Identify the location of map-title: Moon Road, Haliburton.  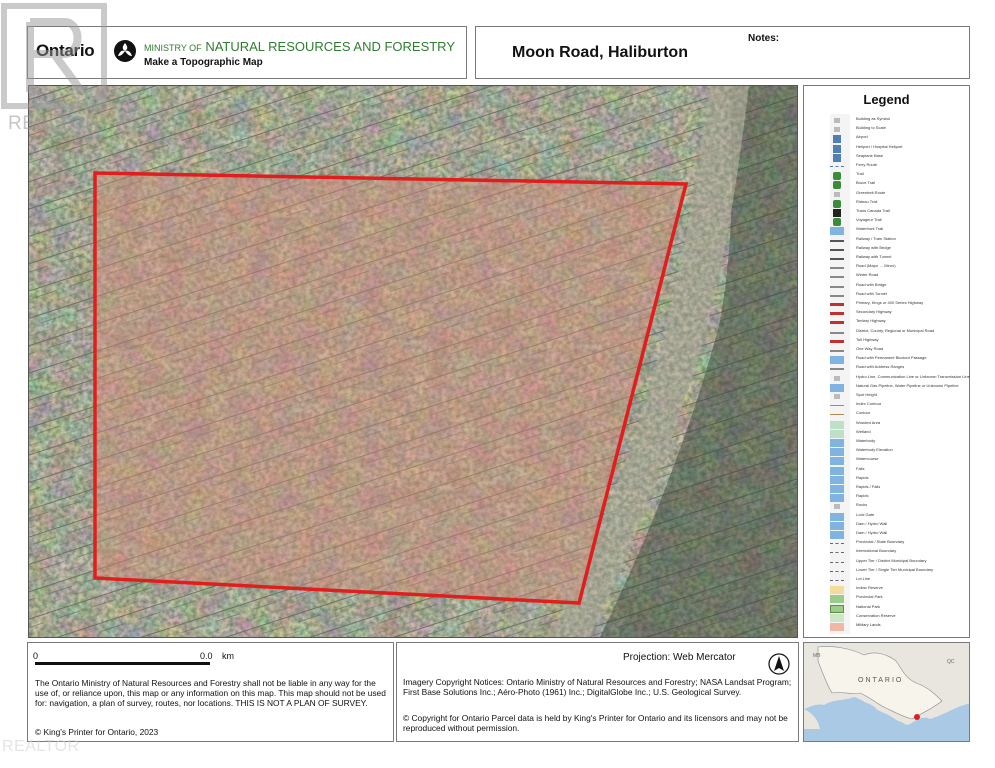
(600, 52).